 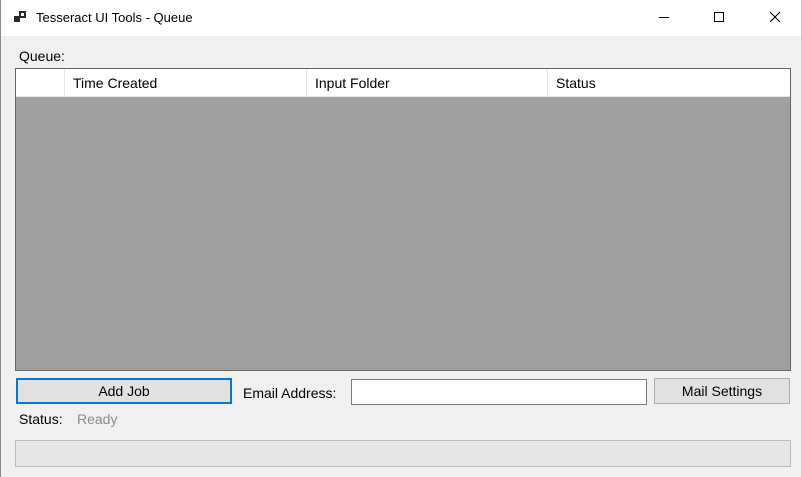 I want to click on column-header-time-created: Time Created, so click(x=186, y=82).